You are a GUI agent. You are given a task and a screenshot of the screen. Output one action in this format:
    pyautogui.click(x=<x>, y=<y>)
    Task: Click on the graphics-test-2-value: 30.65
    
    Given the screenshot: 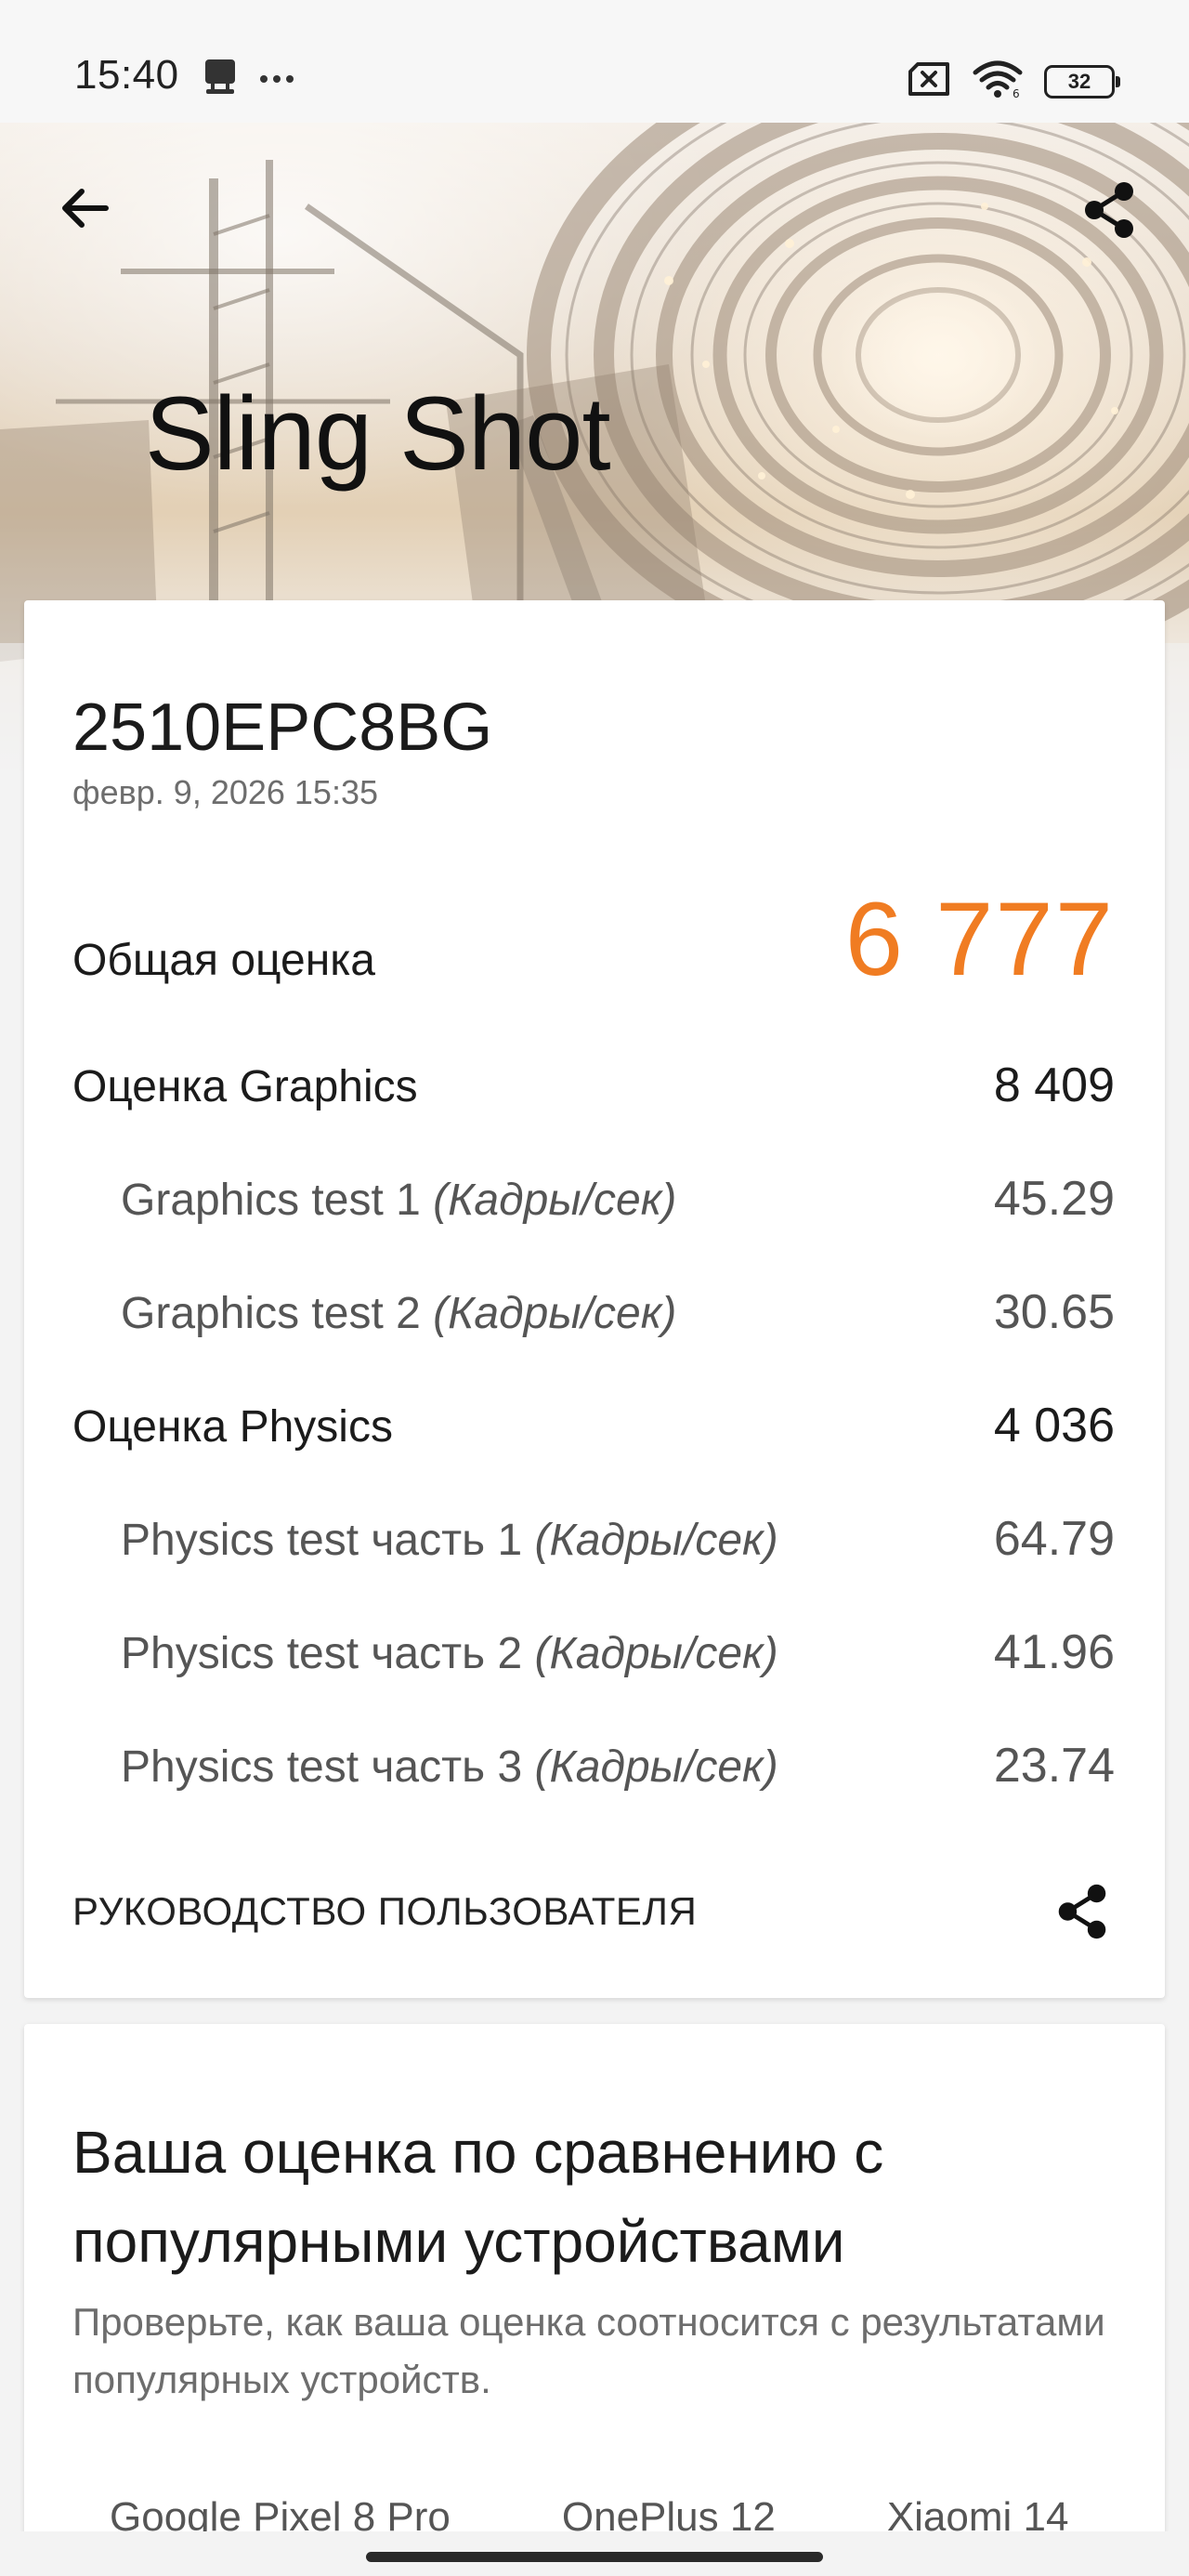 What is the action you would take?
    pyautogui.click(x=1054, y=1312)
    